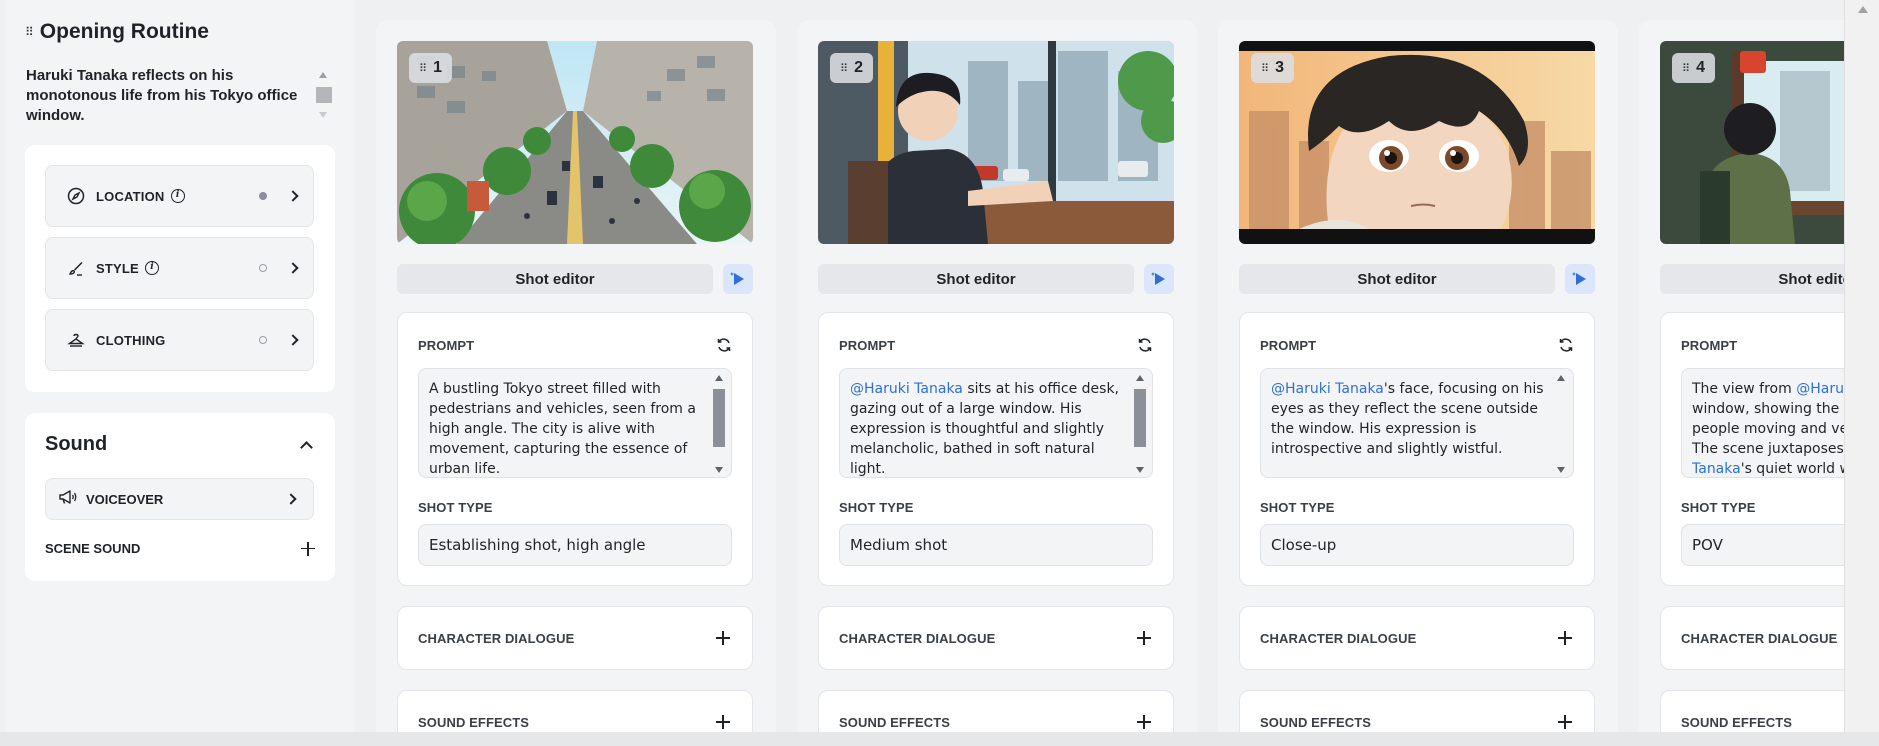 The height and width of the screenshot is (746, 1879). I want to click on shot-number-badge: ⠿ 2, so click(851, 68).